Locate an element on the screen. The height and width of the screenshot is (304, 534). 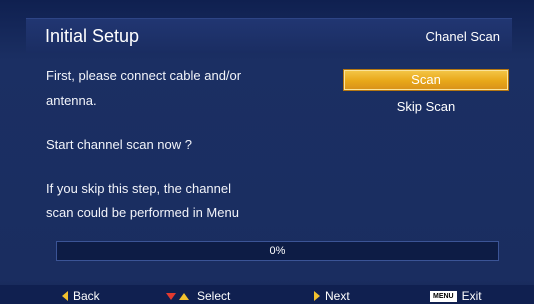
scan-button: Scan is located at coordinates (426, 80).